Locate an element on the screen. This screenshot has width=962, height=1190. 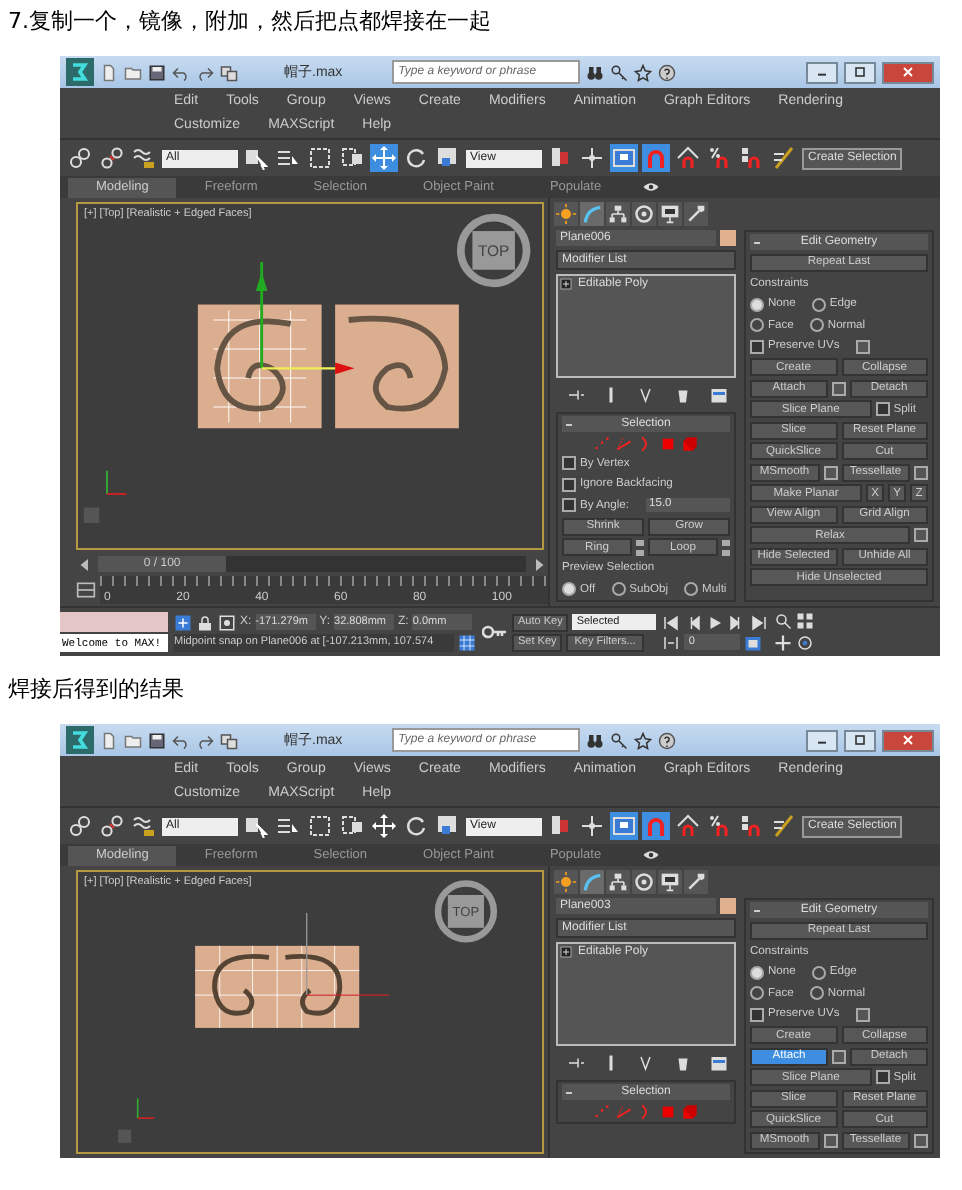
grid-icon is located at coordinates (467, 642).